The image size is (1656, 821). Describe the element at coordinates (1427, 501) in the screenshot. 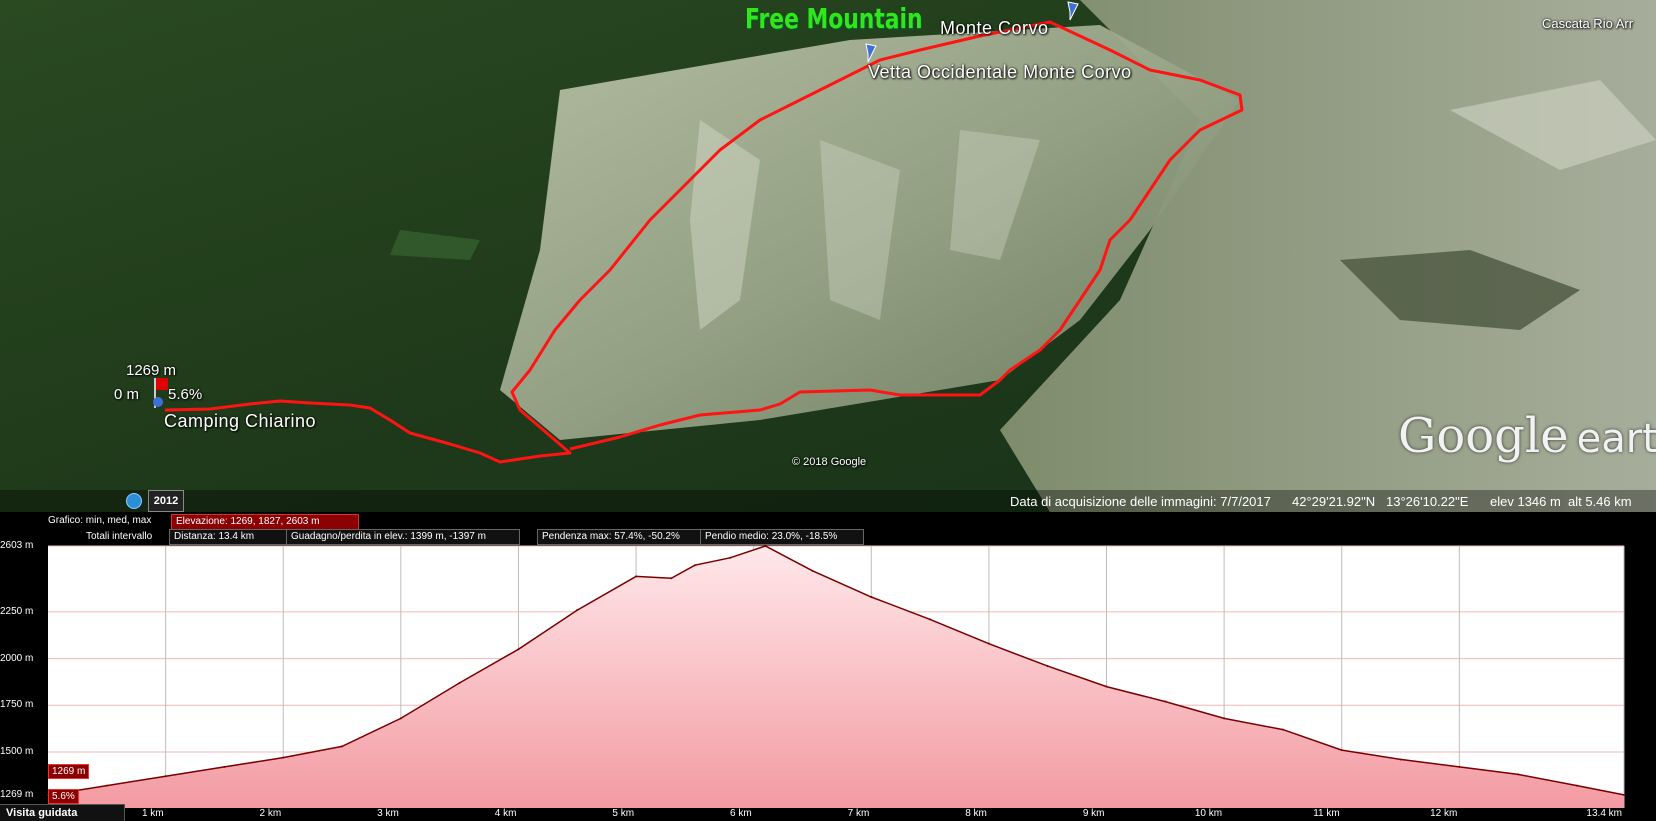

I see `longitude-readout: 13°26'10.22"E` at that location.